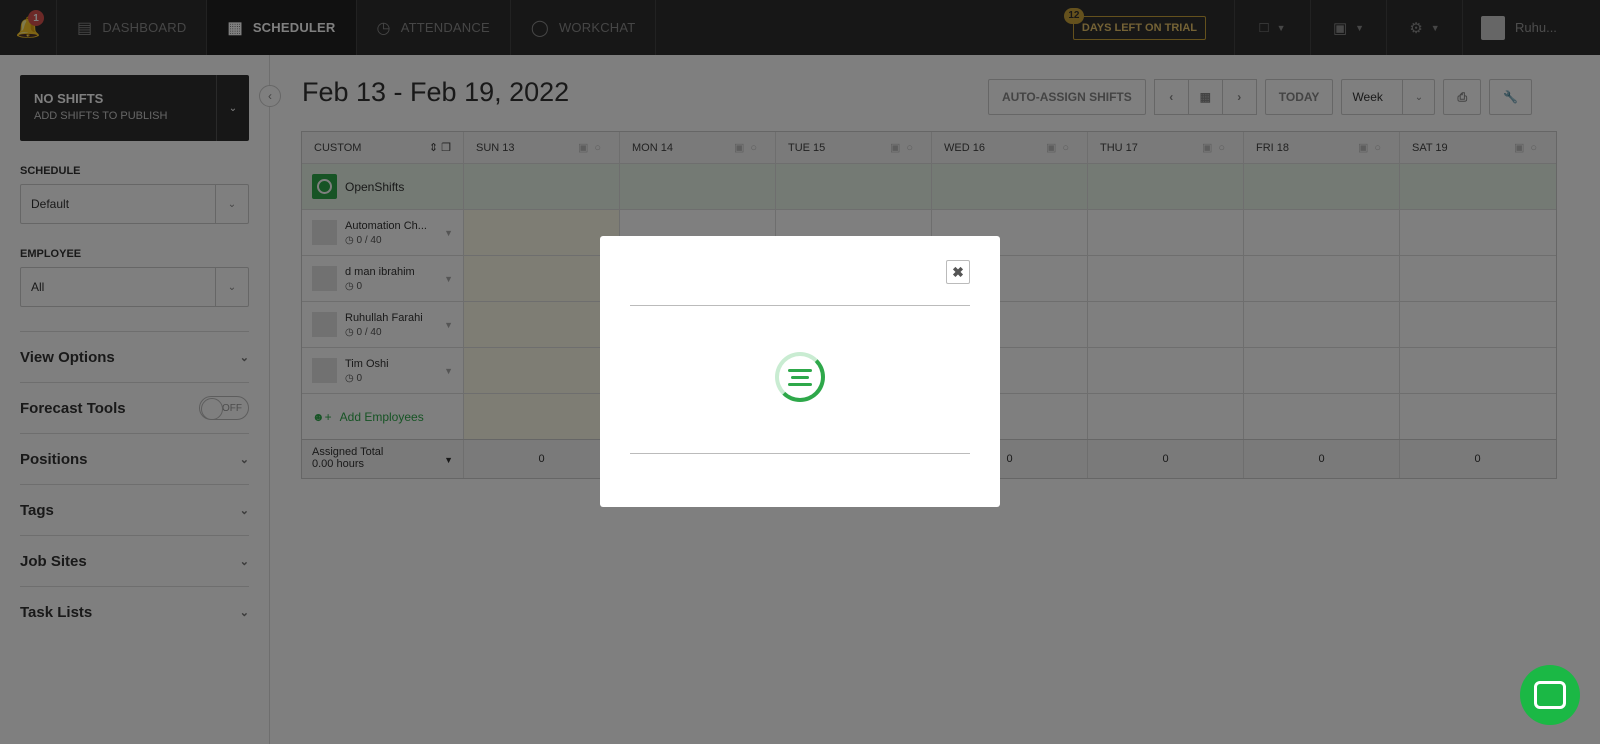 Image resolution: width=1600 pixels, height=744 pixels. I want to click on close-icon: ✖, so click(958, 271).